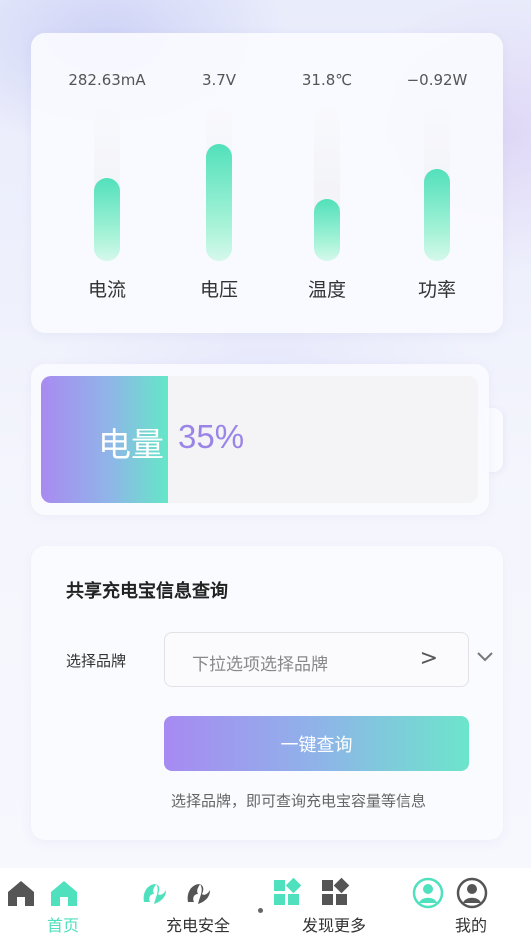 This screenshot has width=531, height=934. I want to click on tab-label: 首页, so click(63, 925).